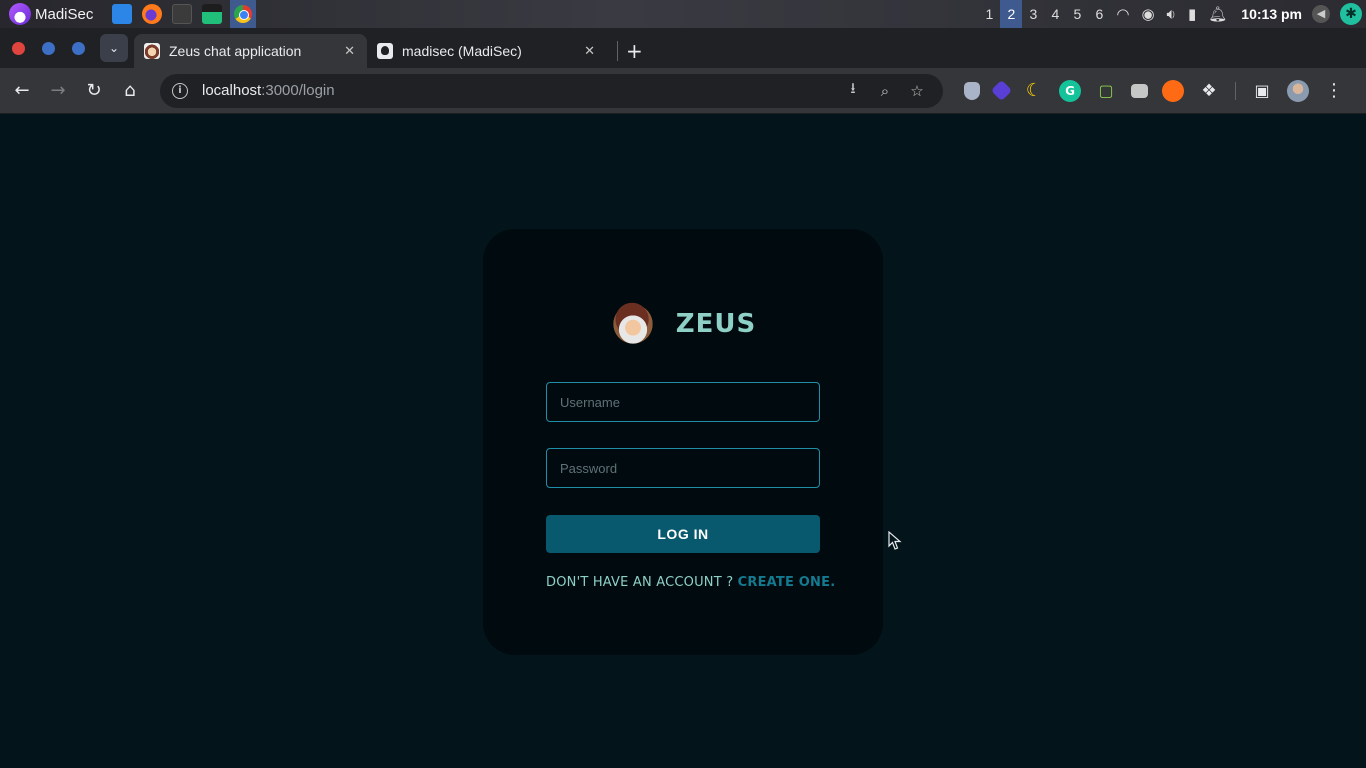  I want to click on address-bar-actions: ⭳ ⌕ ☆, so click(885, 90).